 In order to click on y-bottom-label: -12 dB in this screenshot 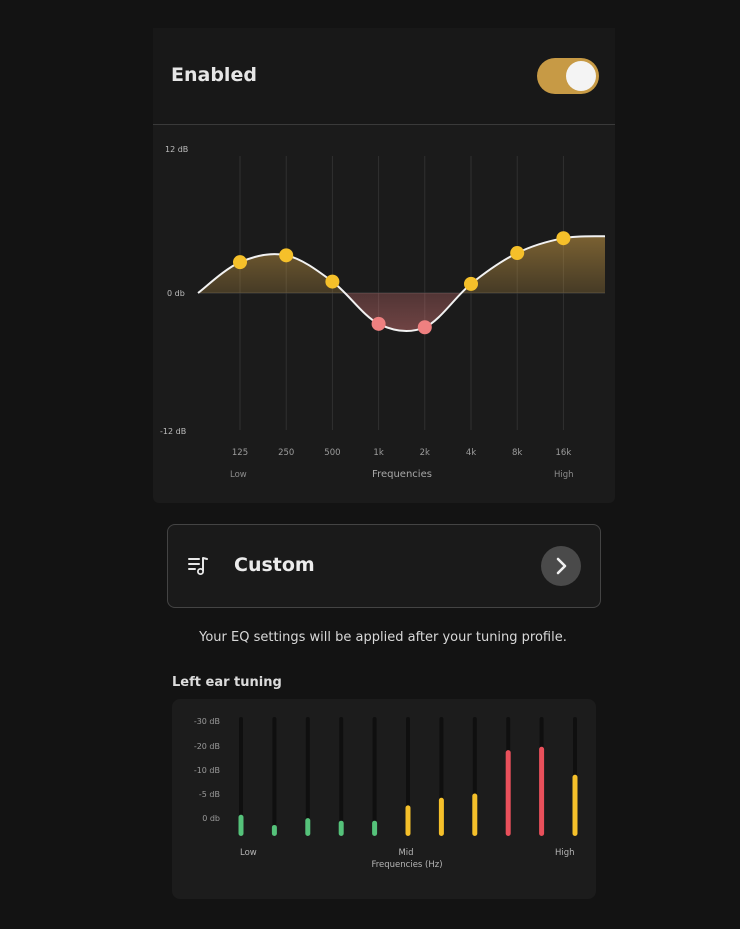, I will do `click(173, 431)`.